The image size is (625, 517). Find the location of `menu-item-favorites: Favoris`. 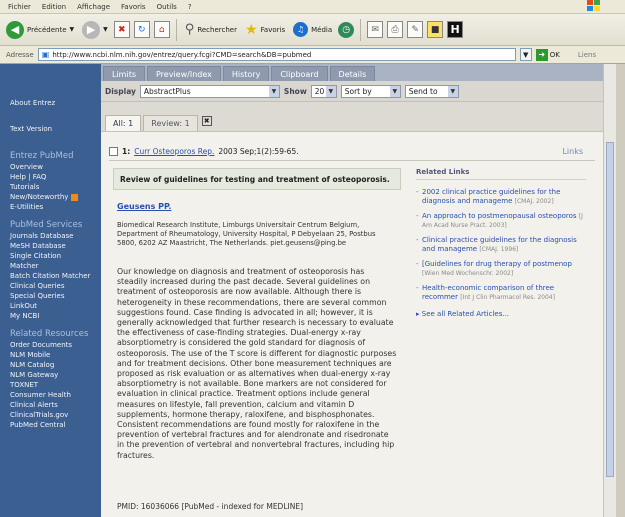

menu-item-favorites: Favoris is located at coordinates (133, 7).